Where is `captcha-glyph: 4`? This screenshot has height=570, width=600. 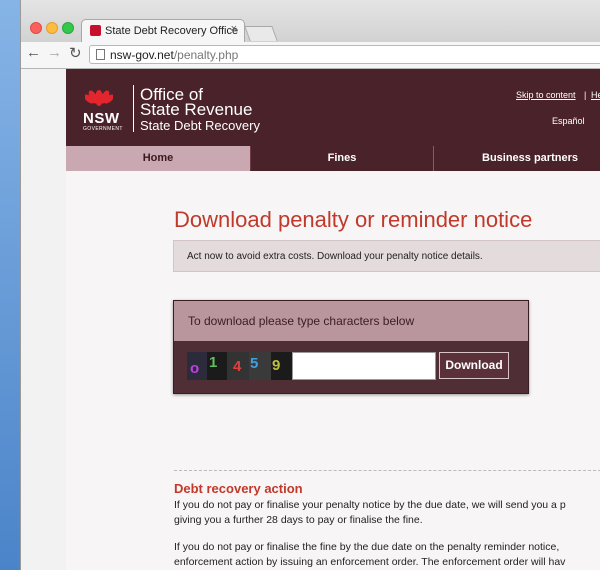
captcha-glyph: 4 is located at coordinates (237, 366).